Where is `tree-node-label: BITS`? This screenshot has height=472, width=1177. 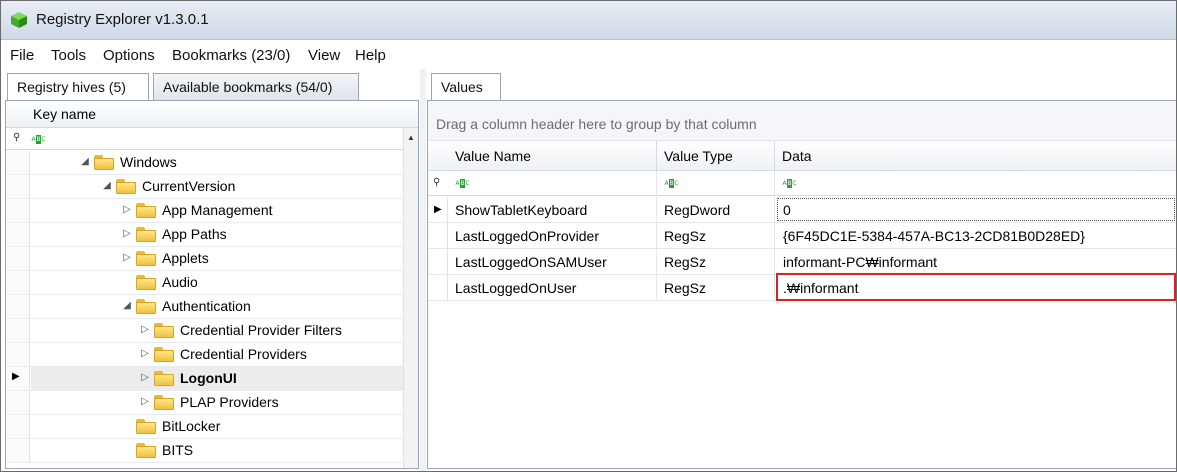 tree-node-label: BITS is located at coordinates (178, 450).